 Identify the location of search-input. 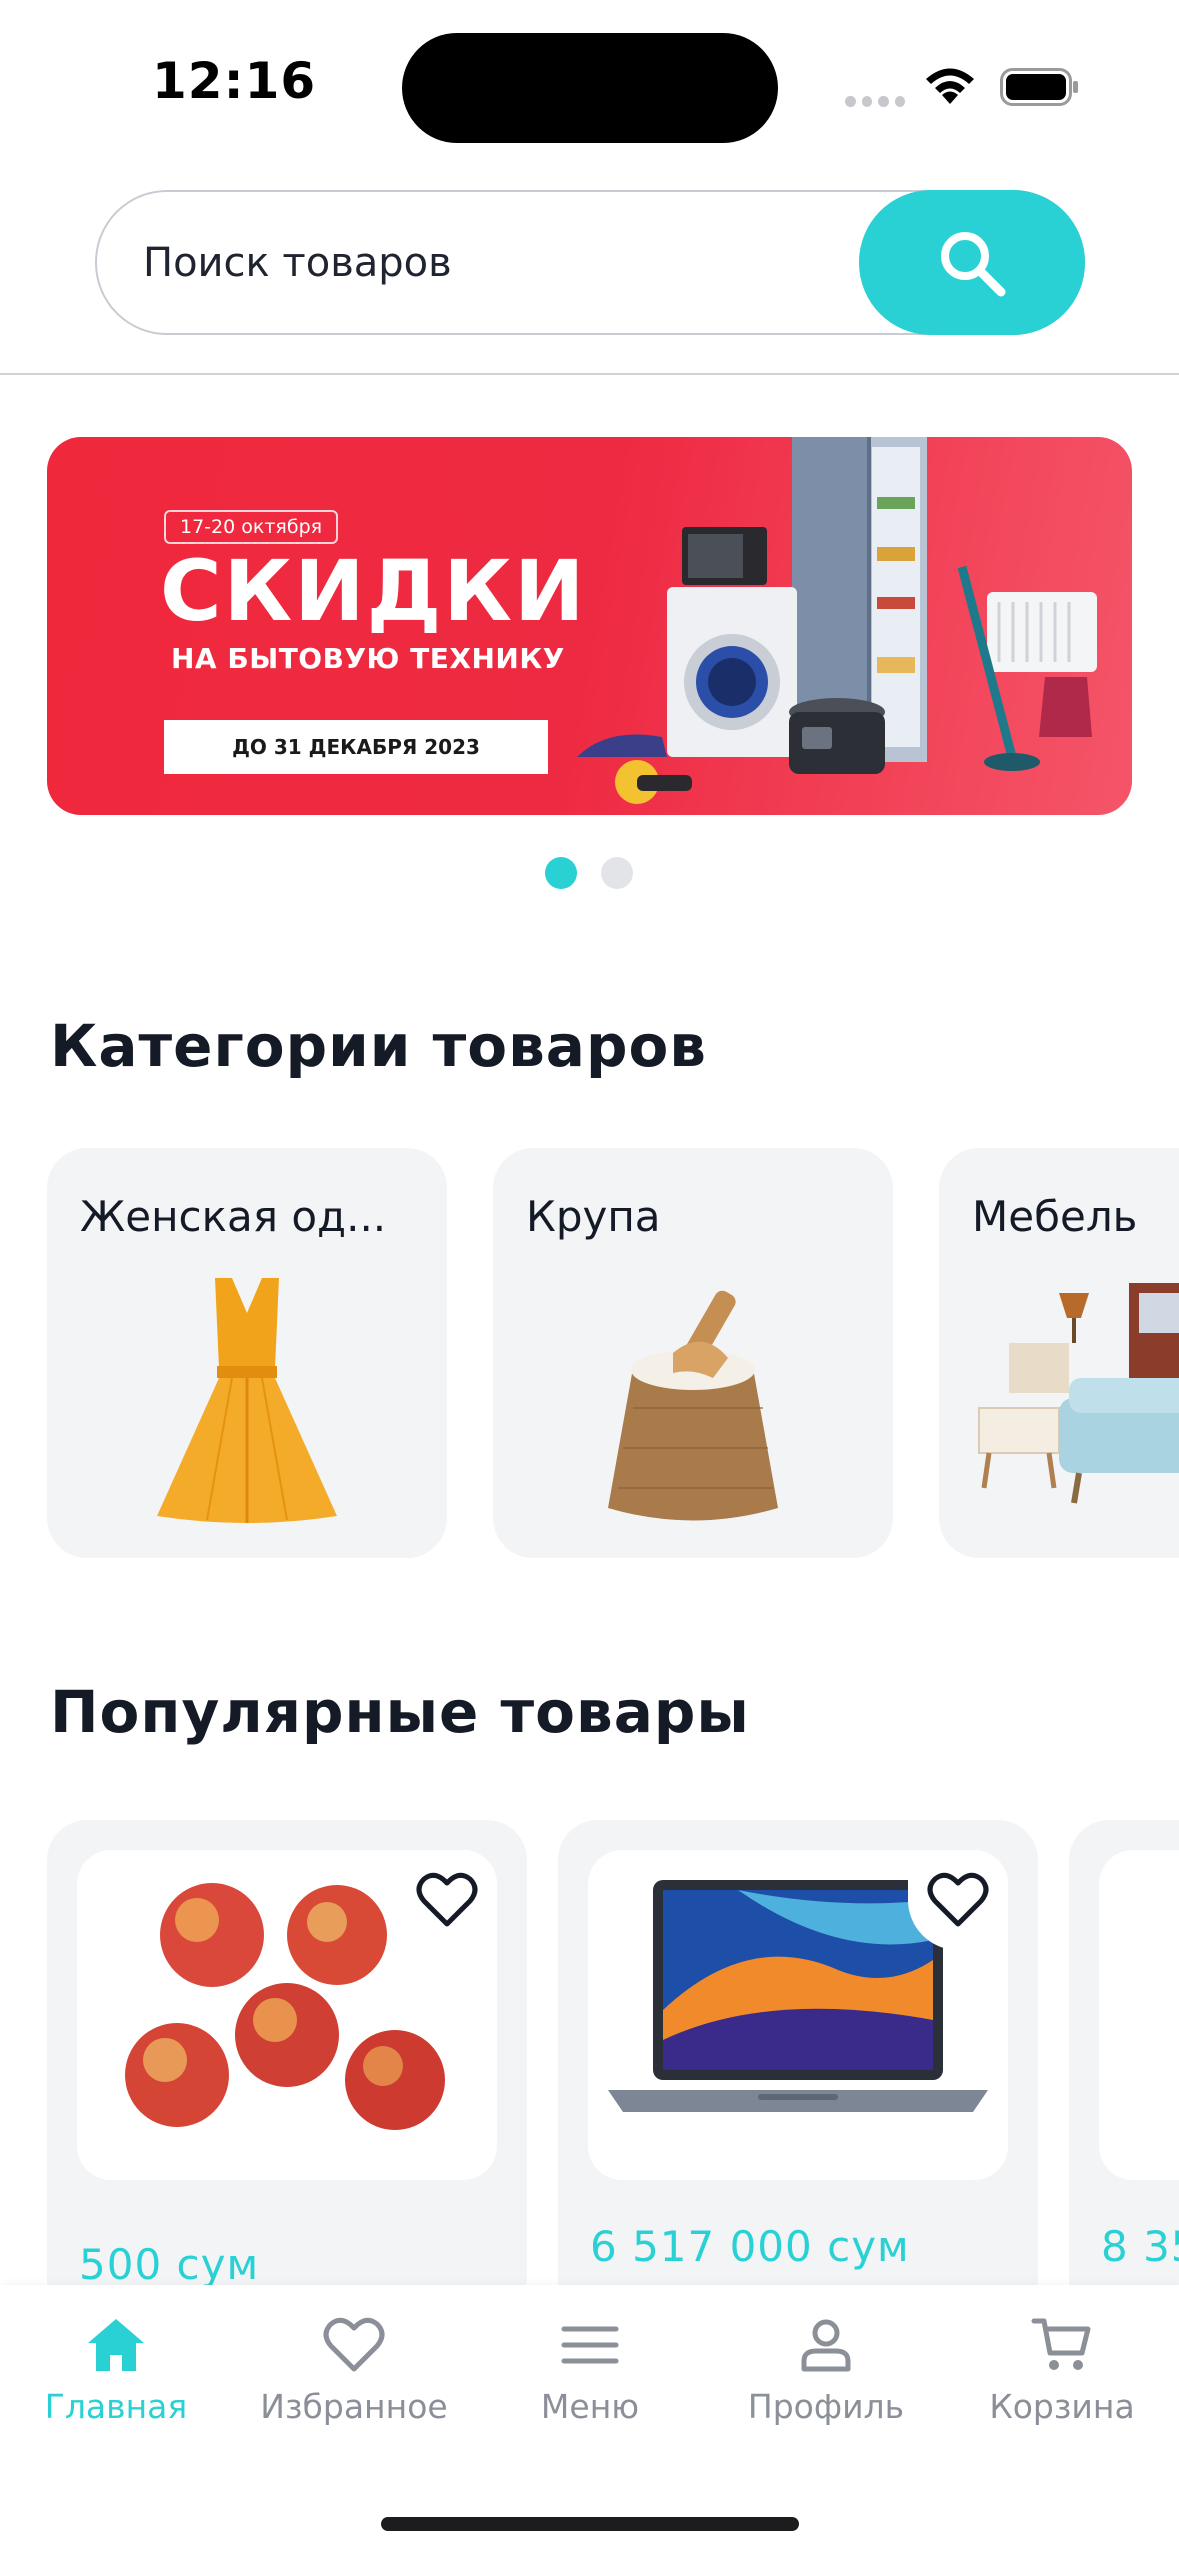
(513, 262).